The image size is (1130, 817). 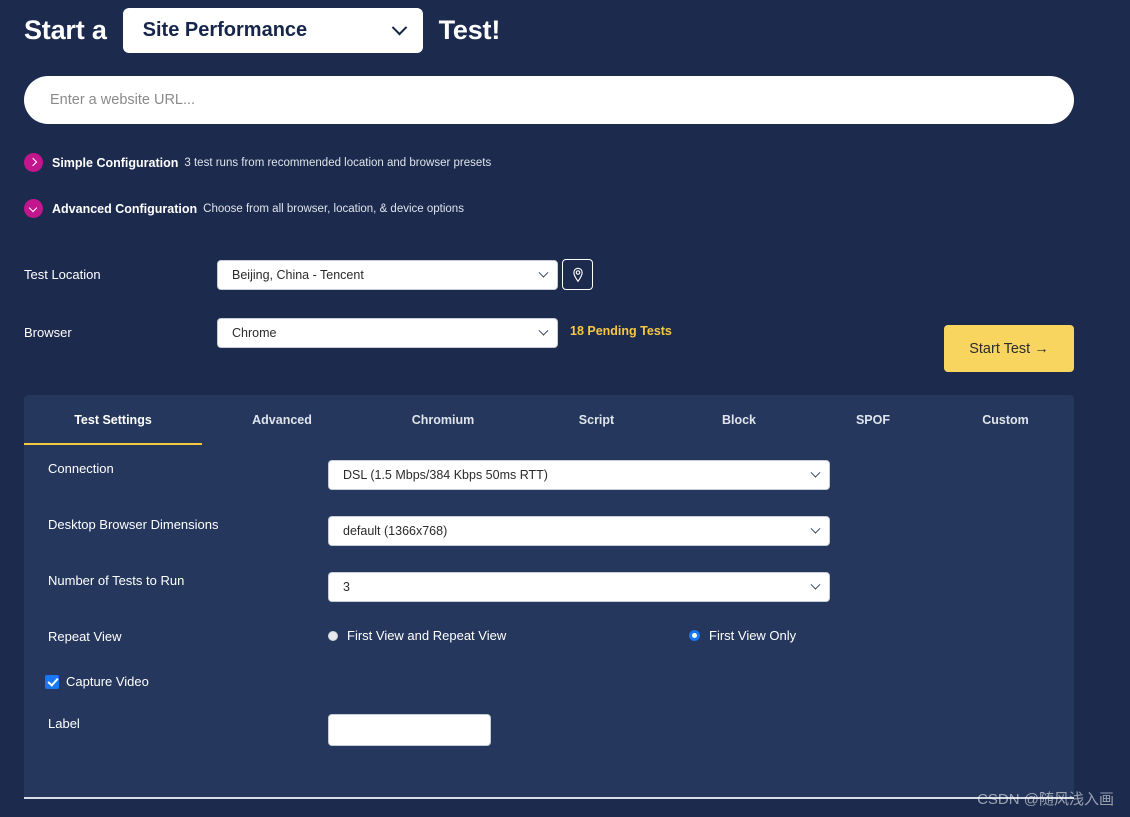 I want to click on capture-video-checkbox: Capture Video, so click(x=97, y=681).